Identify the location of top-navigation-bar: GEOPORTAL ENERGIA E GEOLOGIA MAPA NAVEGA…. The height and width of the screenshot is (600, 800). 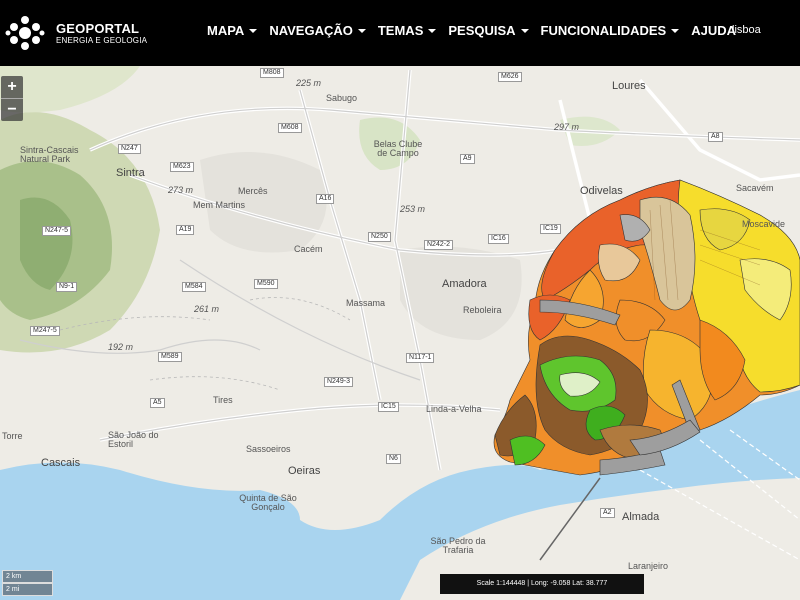
(400, 33).